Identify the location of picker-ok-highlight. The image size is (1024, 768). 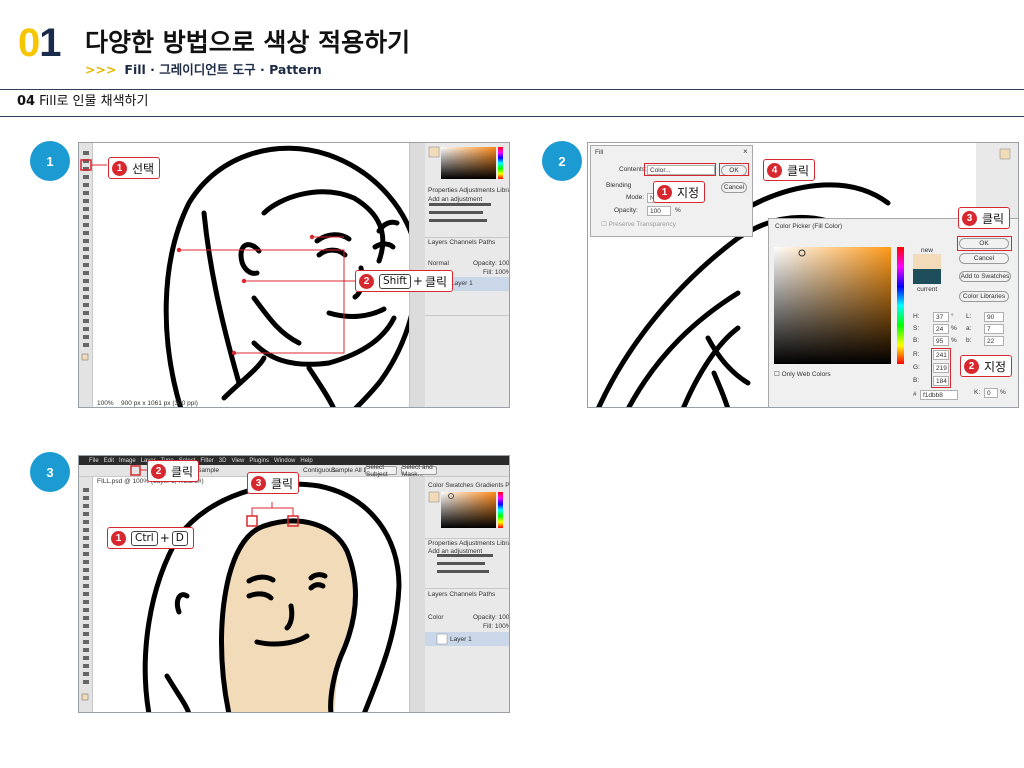
(984, 243).